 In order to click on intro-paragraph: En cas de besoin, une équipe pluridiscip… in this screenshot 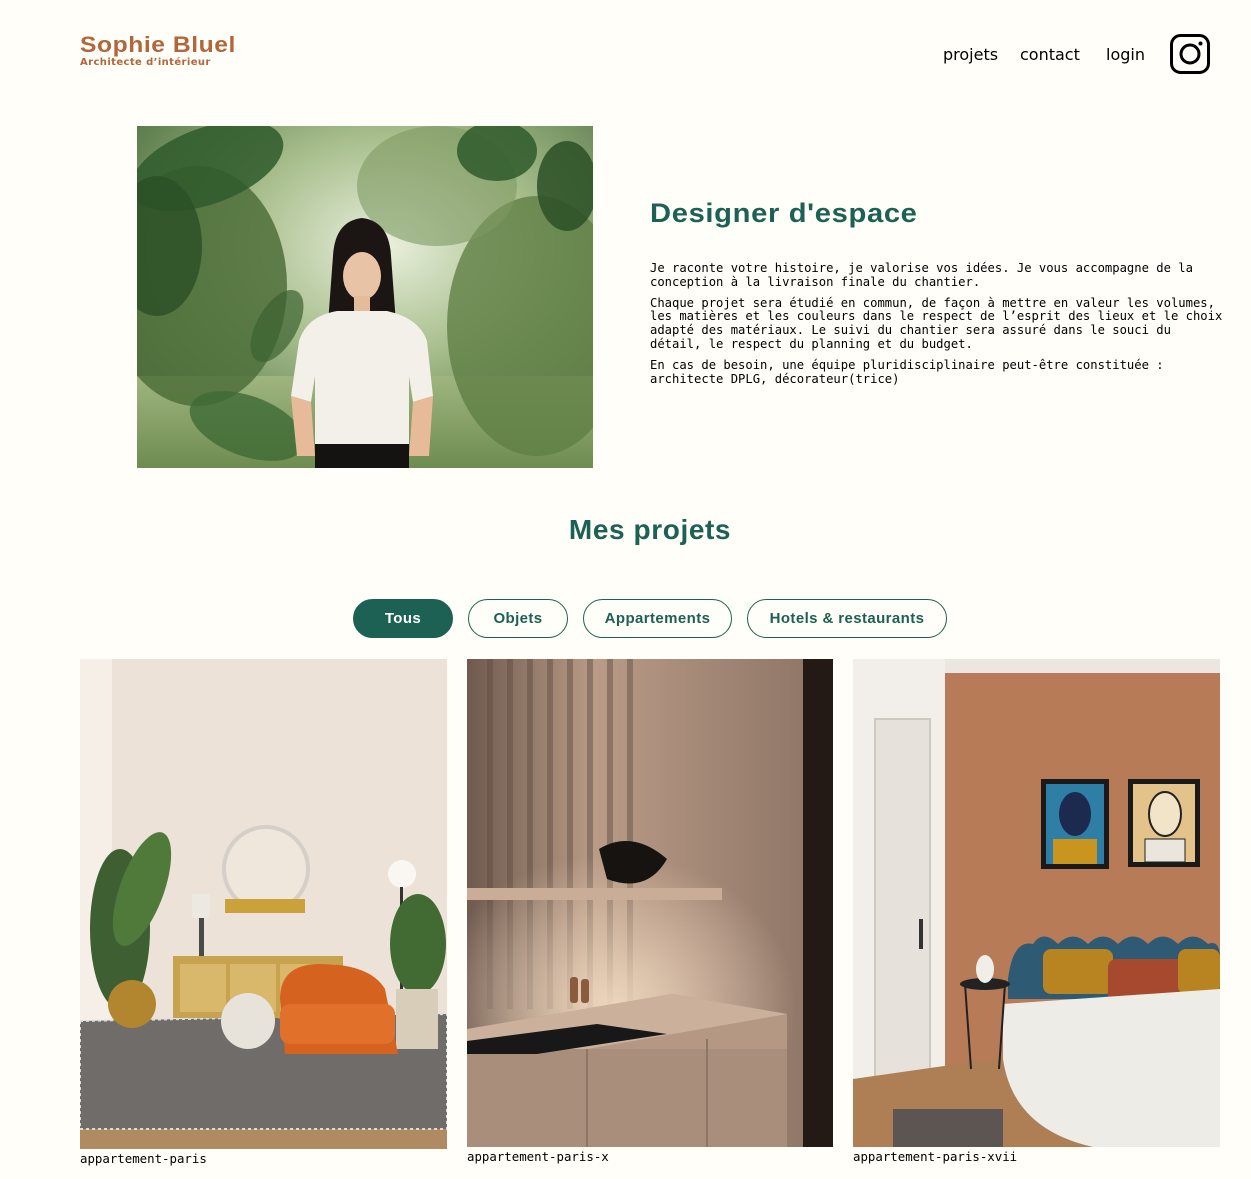, I will do `click(907, 371)`.